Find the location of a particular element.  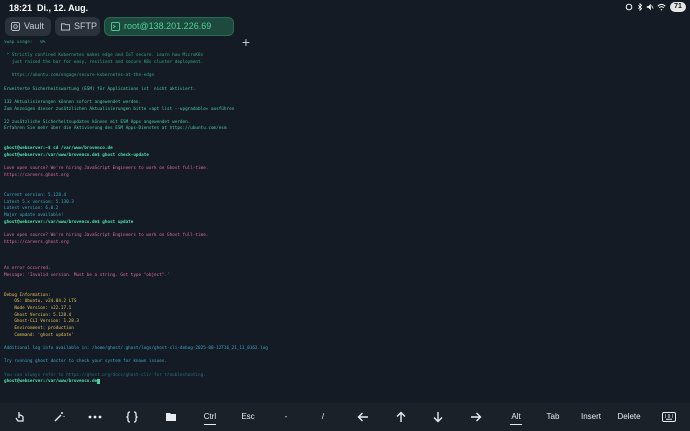

more-icon is located at coordinates (95, 417).